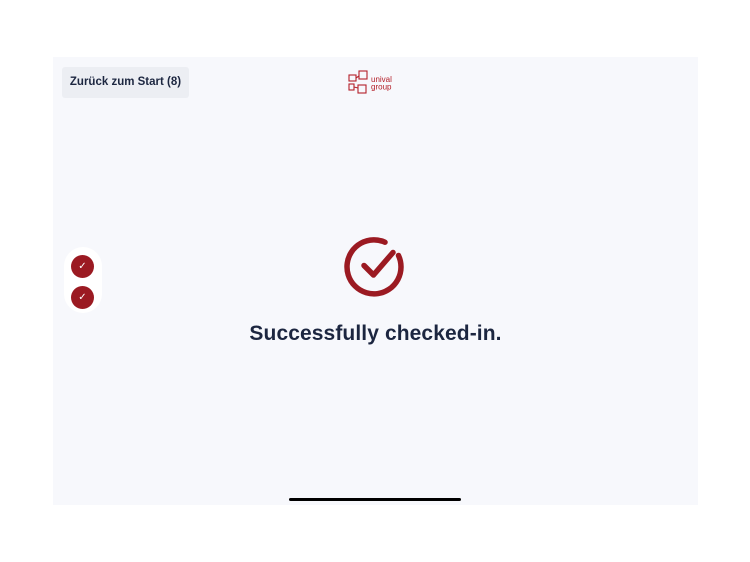  Describe the element at coordinates (370, 82) in the screenshot. I see `unival-group-logo: unival group` at that location.